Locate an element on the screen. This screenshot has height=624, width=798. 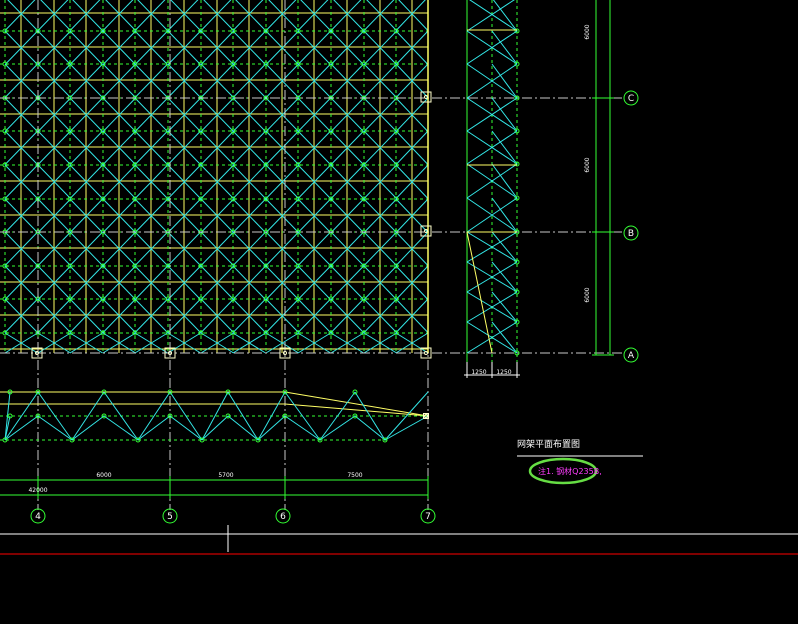
drawing-title-block: 网架平面布置图 is located at coordinates (580, 447).